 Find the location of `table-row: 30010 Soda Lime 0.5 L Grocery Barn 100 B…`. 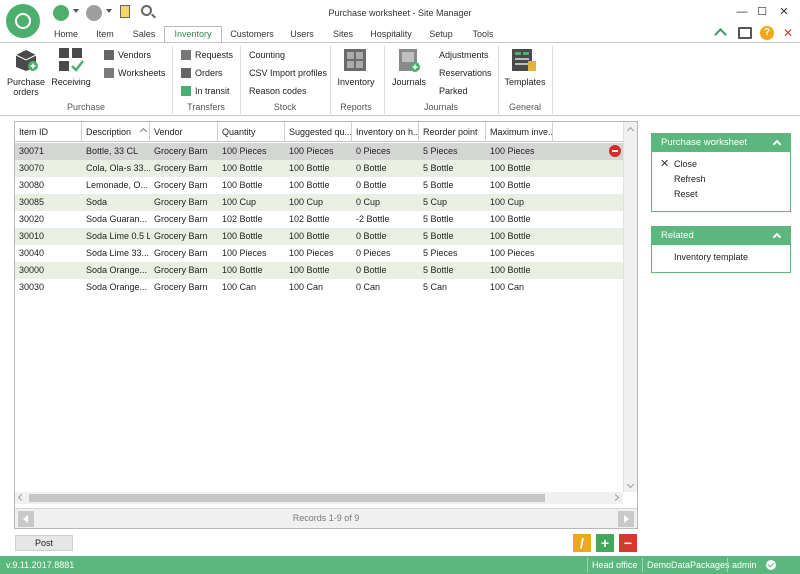

table-row: 30010 Soda Lime 0.5 L Grocery Barn 100 B… is located at coordinates (319, 236).